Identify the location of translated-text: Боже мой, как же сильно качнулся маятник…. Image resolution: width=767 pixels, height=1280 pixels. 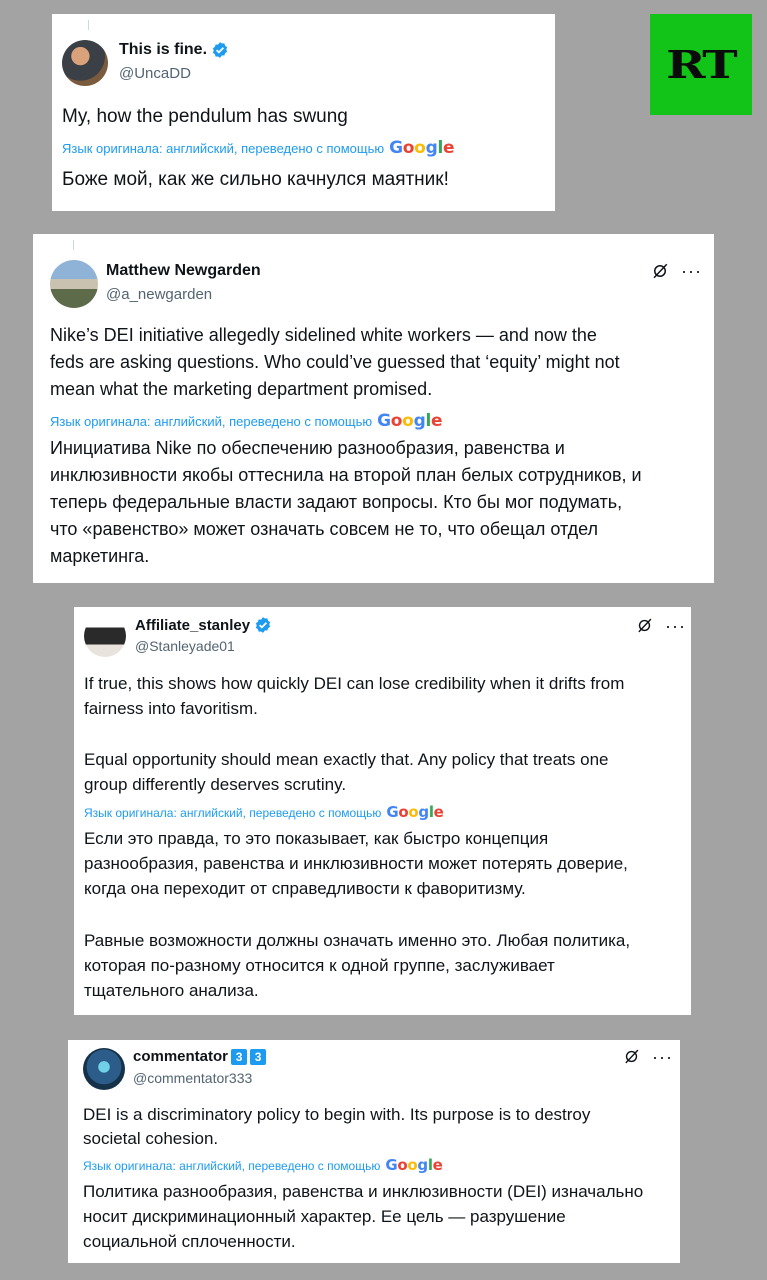
(255, 179).